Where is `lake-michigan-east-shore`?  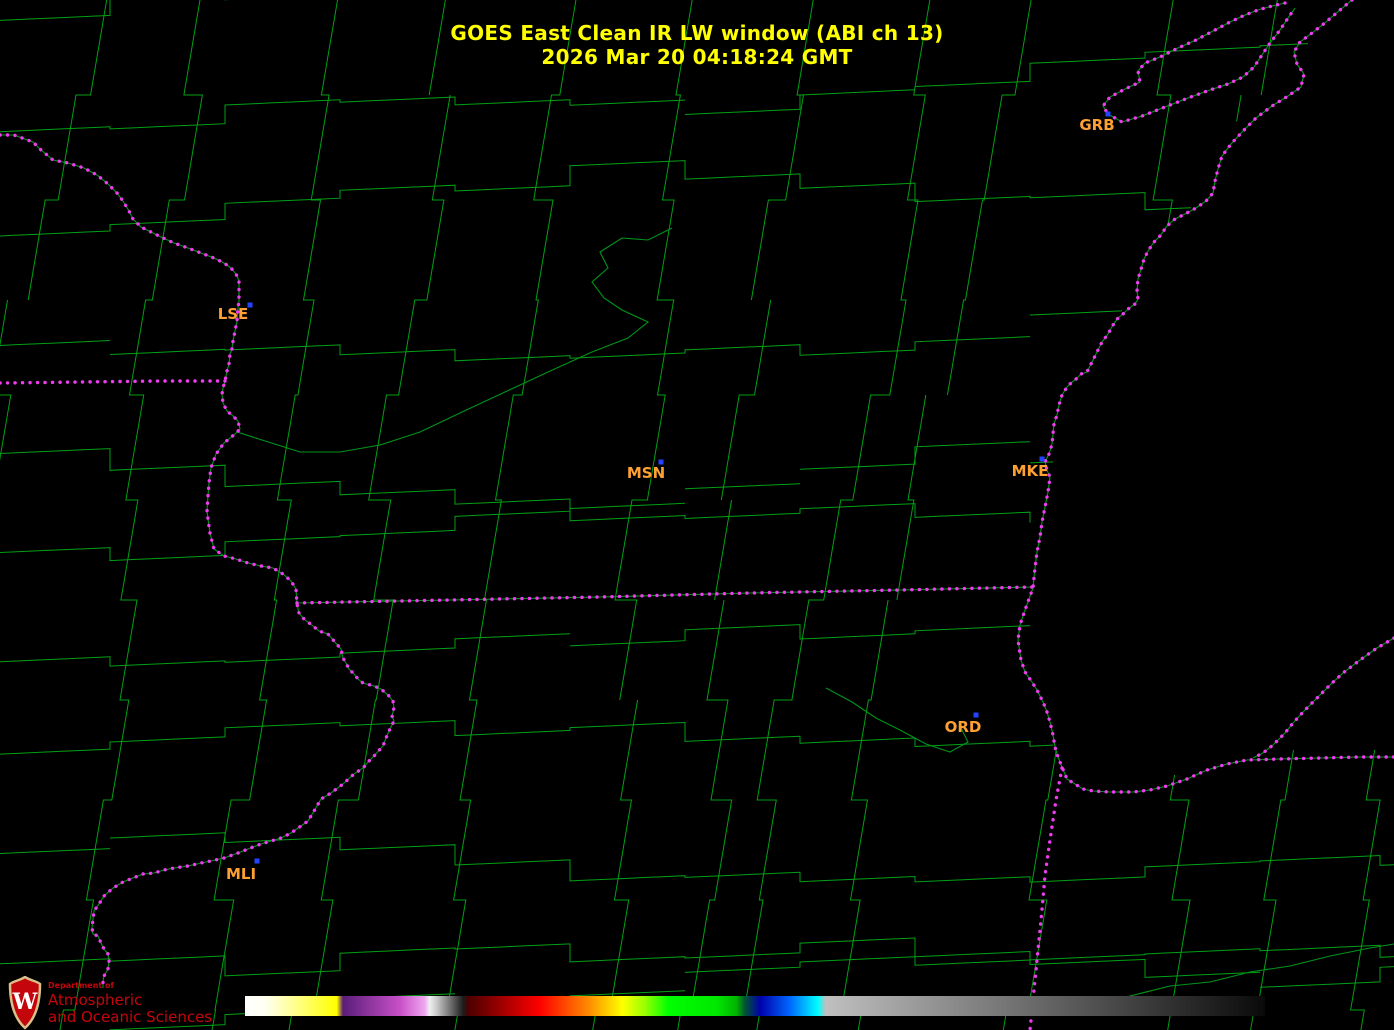 lake-michigan-east-shore is located at coordinates (1322, 698).